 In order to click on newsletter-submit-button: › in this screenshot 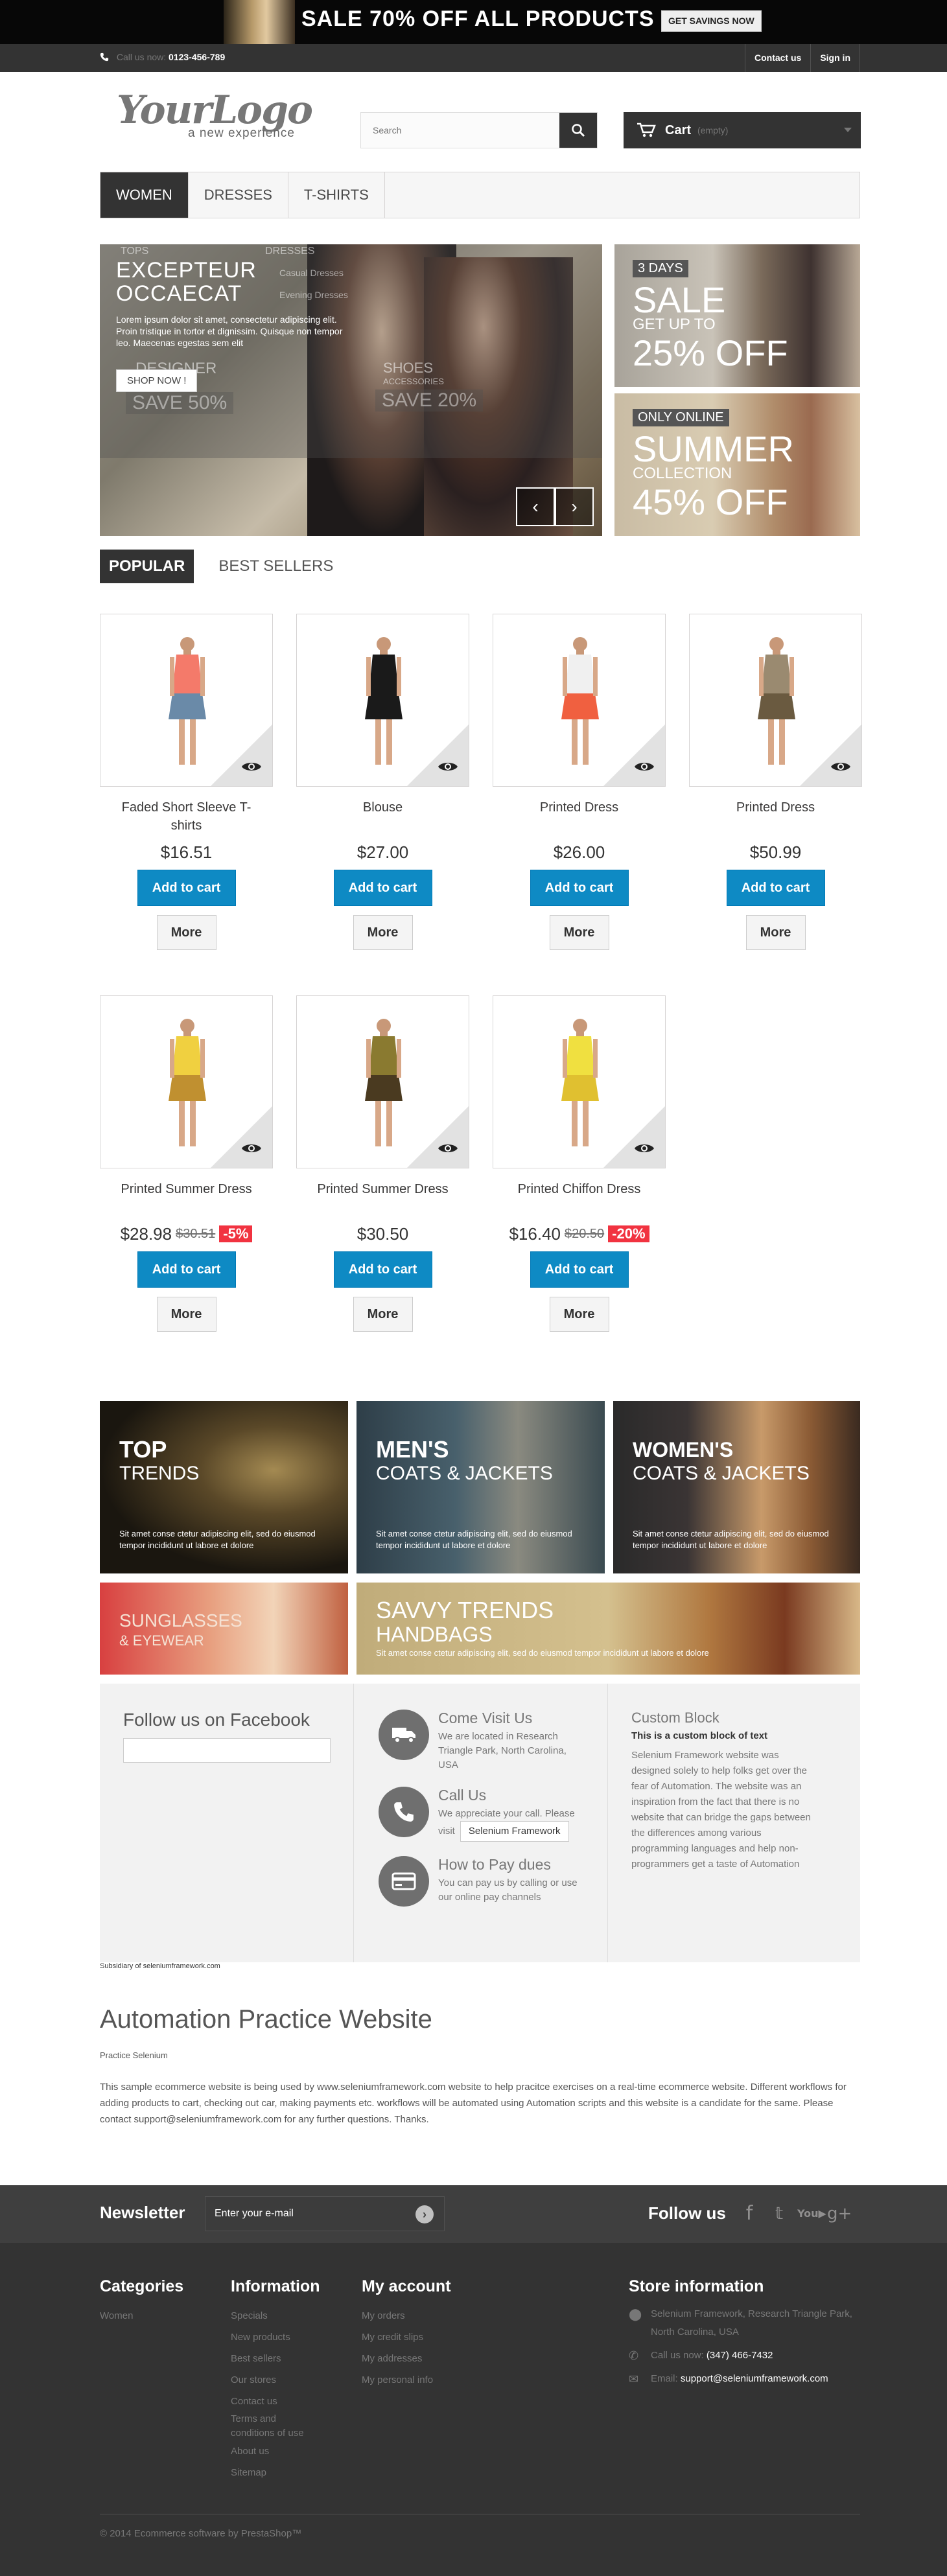, I will do `click(424, 2214)`.